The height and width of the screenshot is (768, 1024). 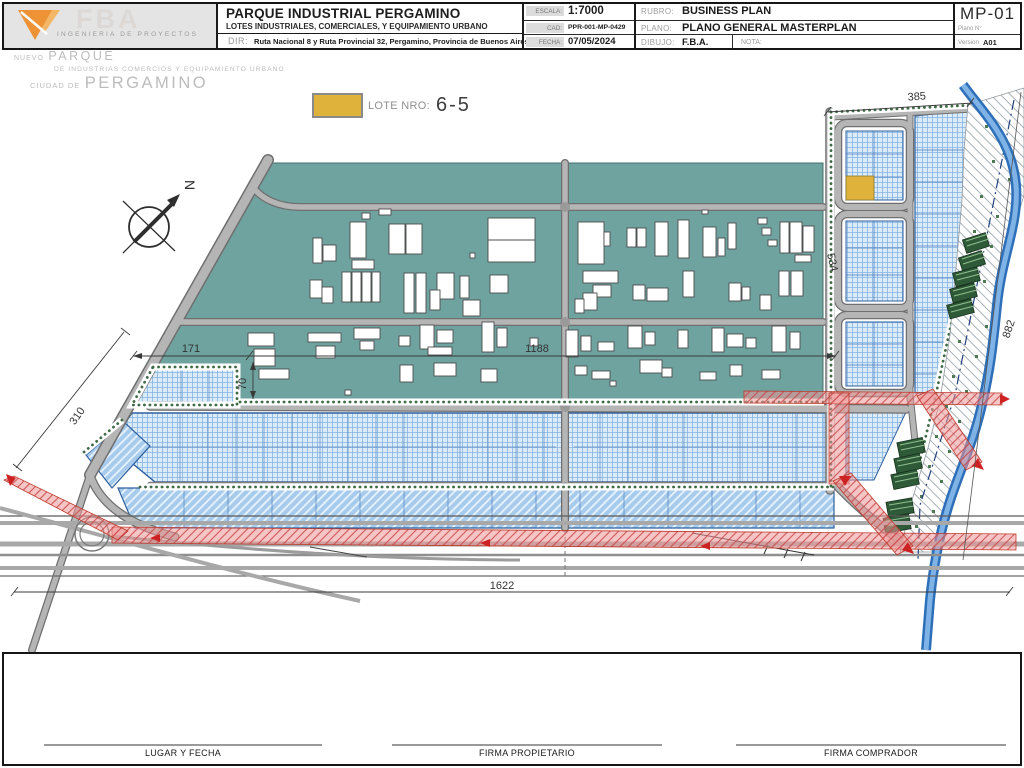 I want to click on project-title: PARQUE INDUSTRIAL PERGAMINO, so click(x=343, y=13).